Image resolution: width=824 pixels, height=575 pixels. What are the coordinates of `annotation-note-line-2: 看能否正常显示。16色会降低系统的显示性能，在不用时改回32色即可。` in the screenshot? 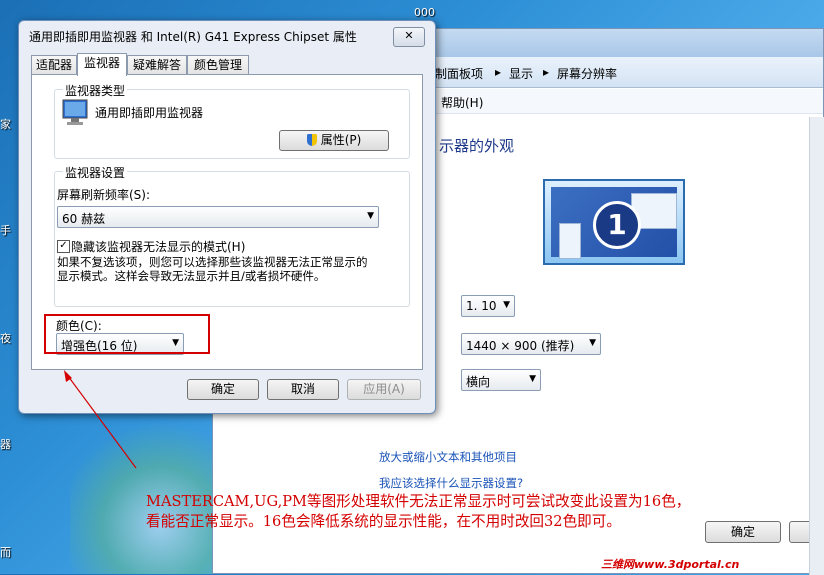 It's located at (383, 521).